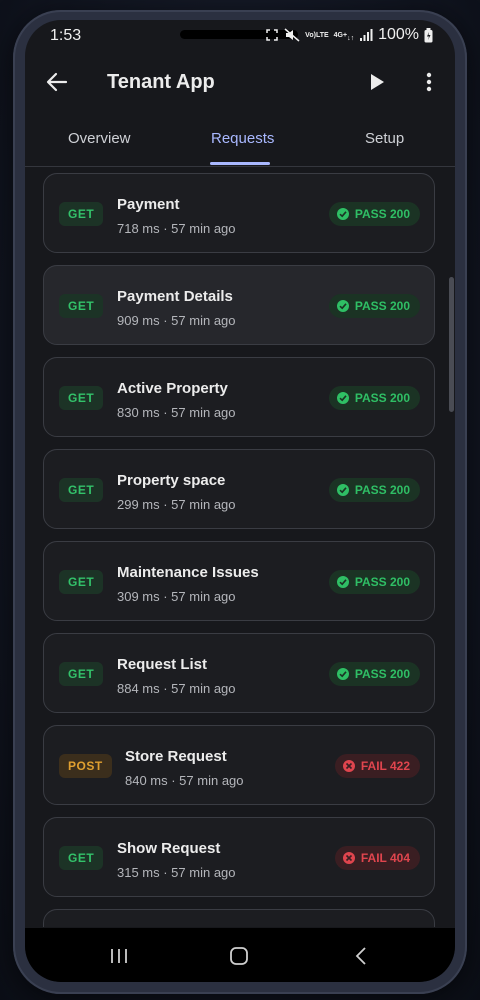 The width and height of the screenshot is (480, 1000). Describe the element at coordinates (188, 572) in the screenshot. I see `request-name: Maintenance Issues` at that location.